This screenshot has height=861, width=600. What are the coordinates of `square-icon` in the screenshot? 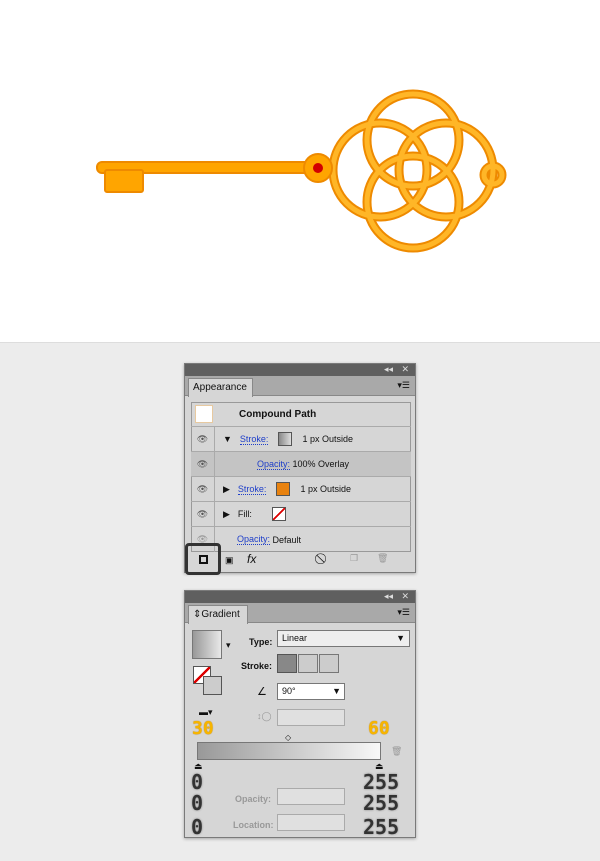 It's located at (203, 559).